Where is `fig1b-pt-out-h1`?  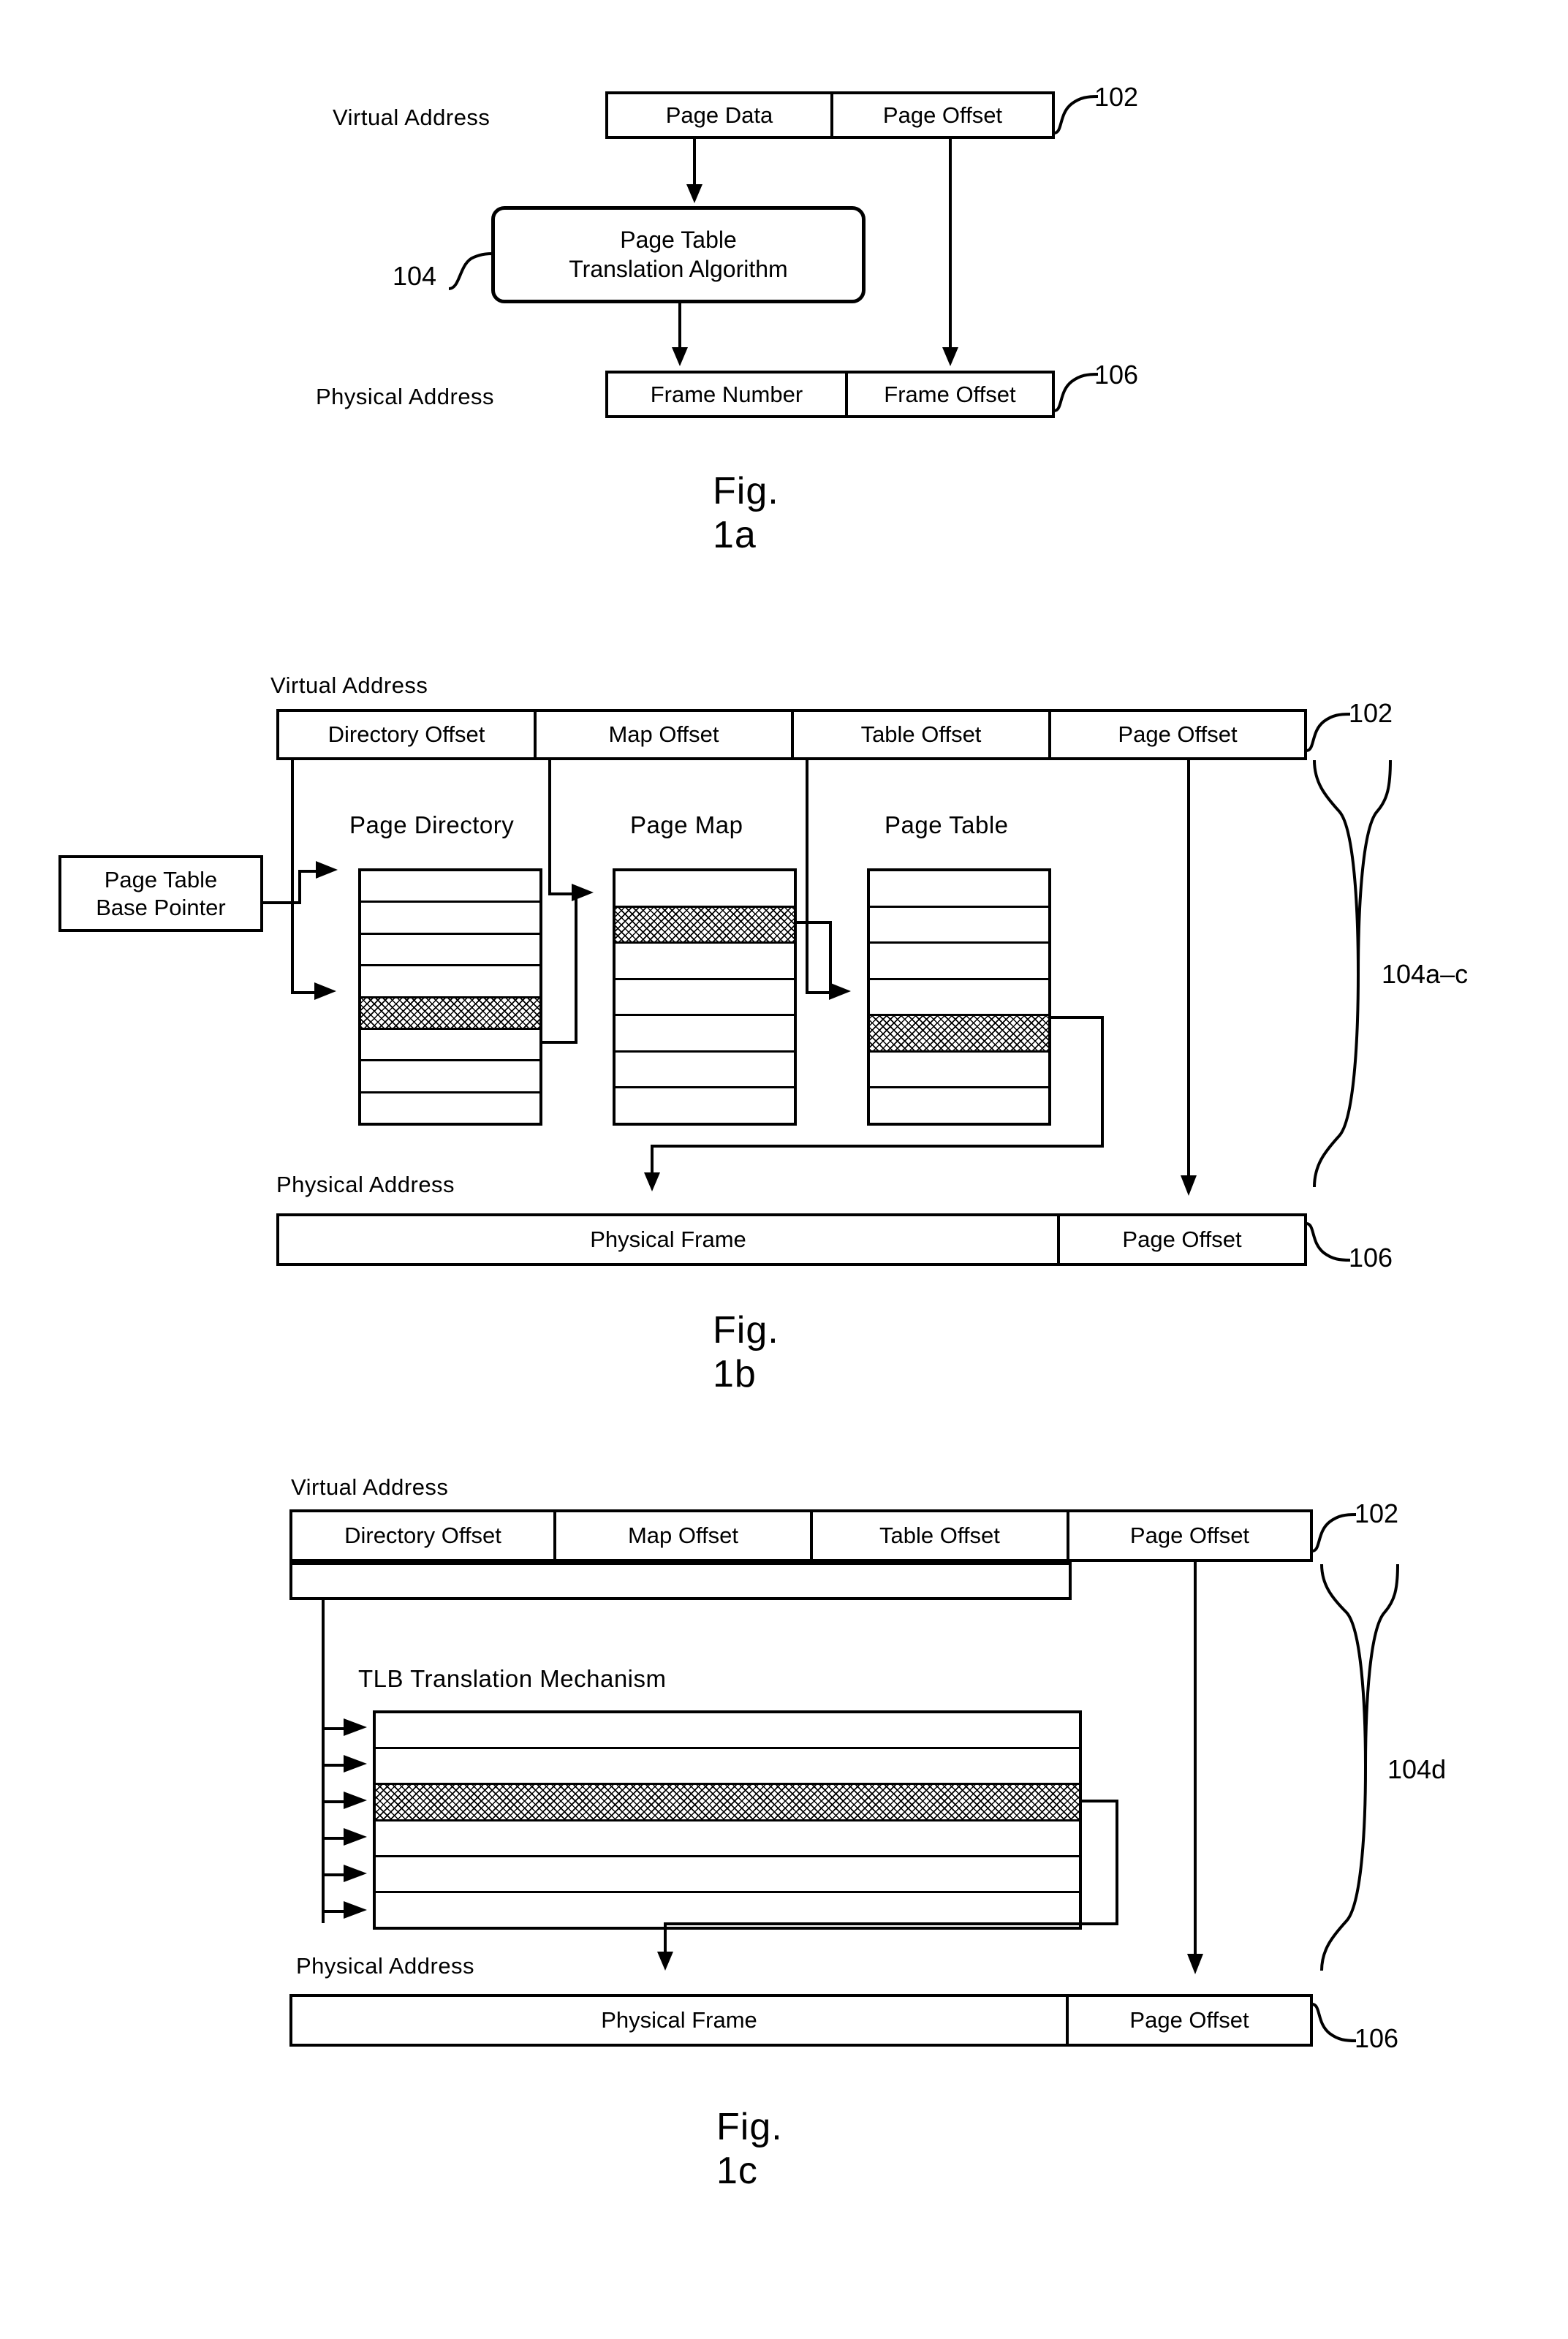
fig1b-pt-out-h1 is located at coordinates (1077, 1018).